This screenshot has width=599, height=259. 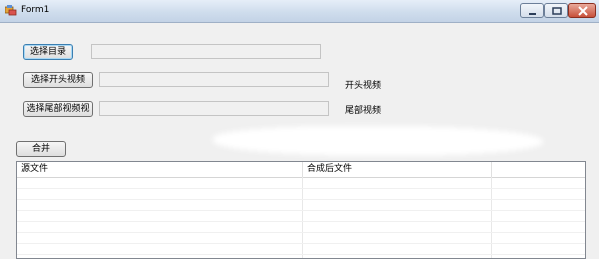 I want to click on column-header-extra, so click(x=538, y=169).